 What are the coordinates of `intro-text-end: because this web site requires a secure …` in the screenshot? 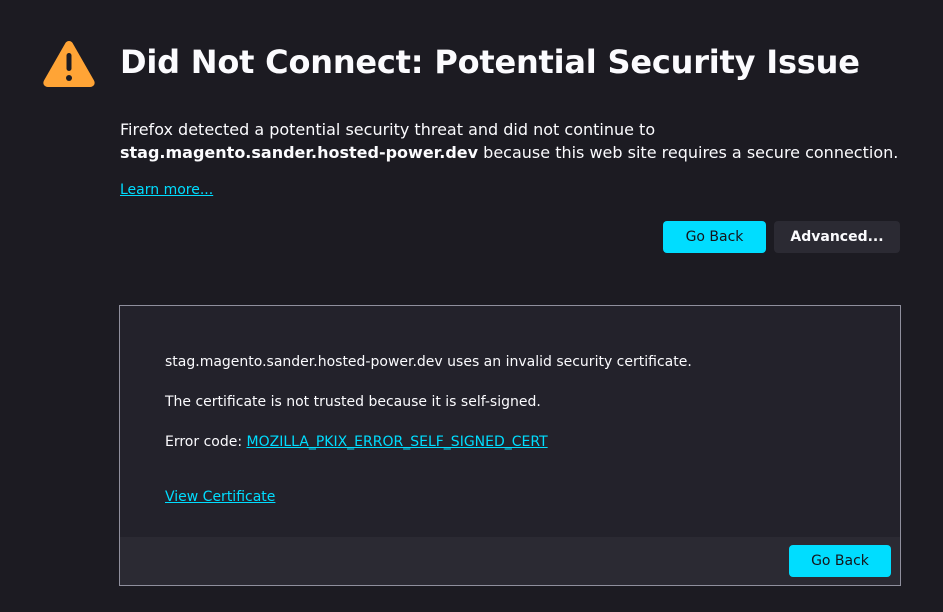 It's located at (688, 152).